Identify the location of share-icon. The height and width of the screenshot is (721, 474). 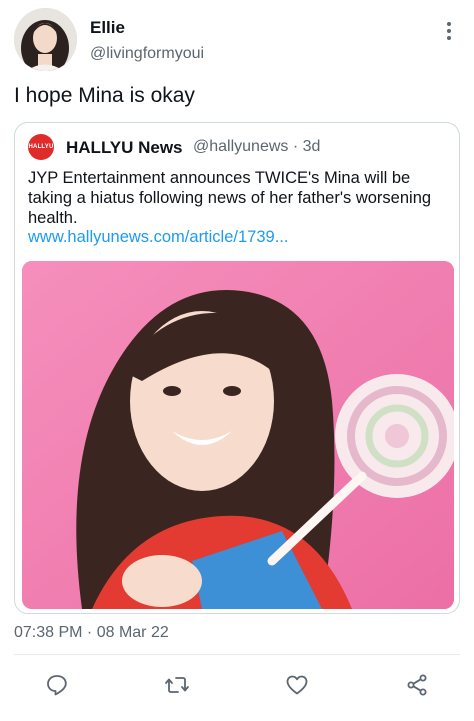
(417, 685).